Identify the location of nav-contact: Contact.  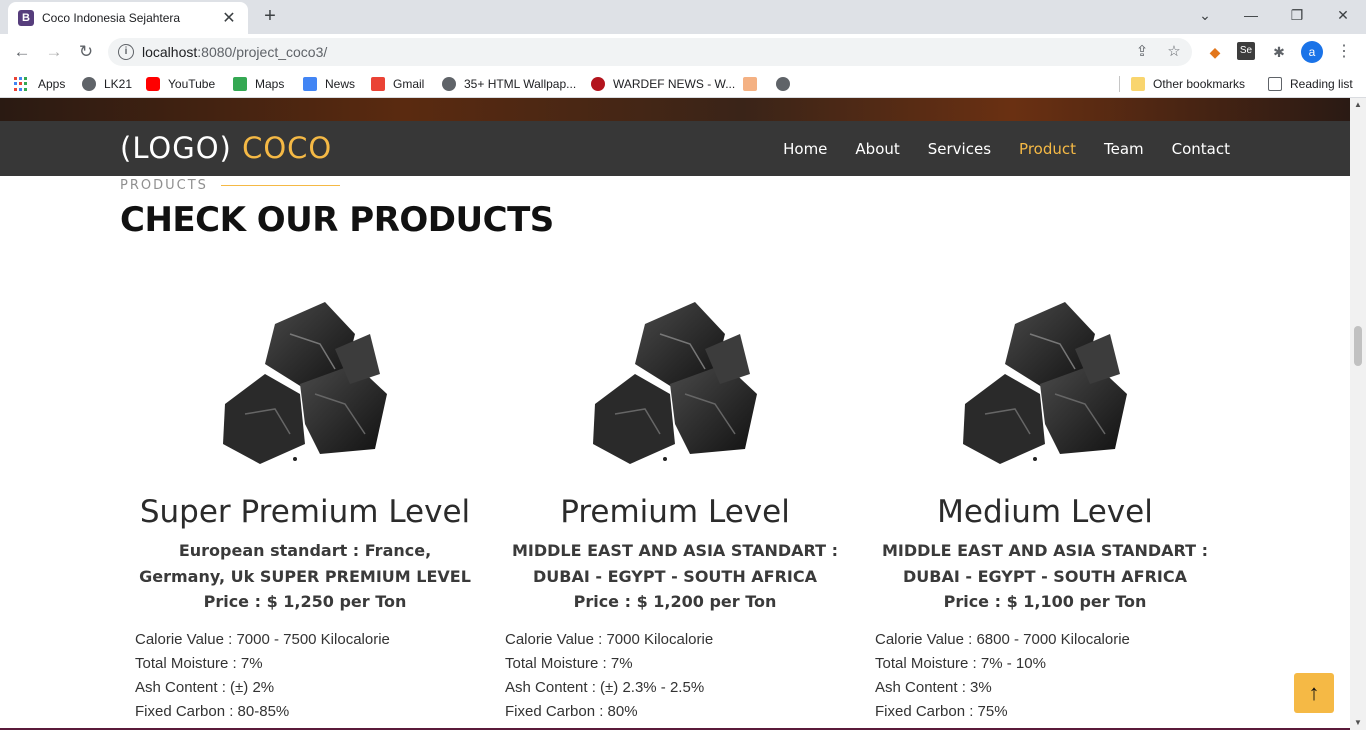
(1201, 149).